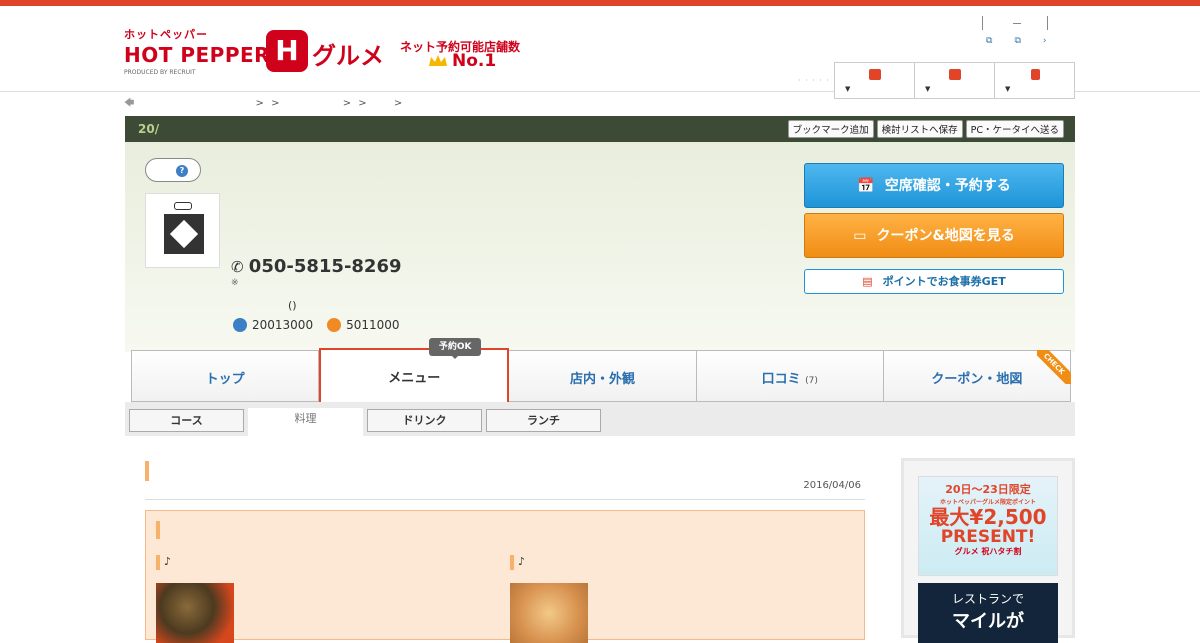 The height and width of the screenshot is (643, 1200). I want to click on chevron-right-icon: ›, so click(1045, 41).